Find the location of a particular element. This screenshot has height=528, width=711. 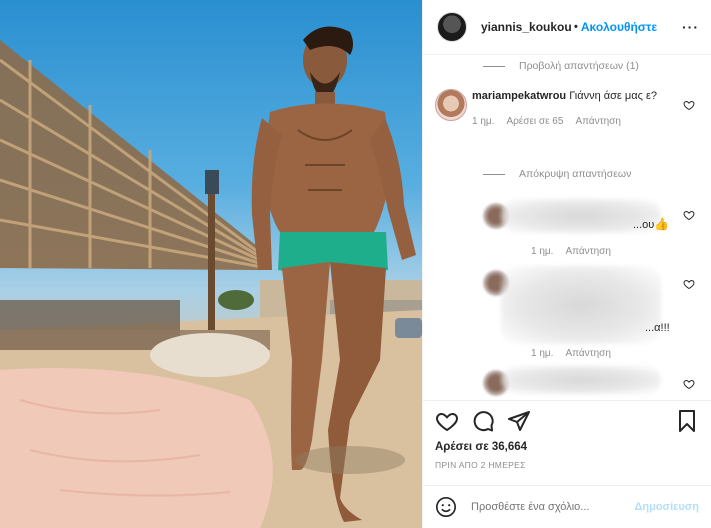

post-comment-button: Δημοσίευση is located at coordinates (666, 507).